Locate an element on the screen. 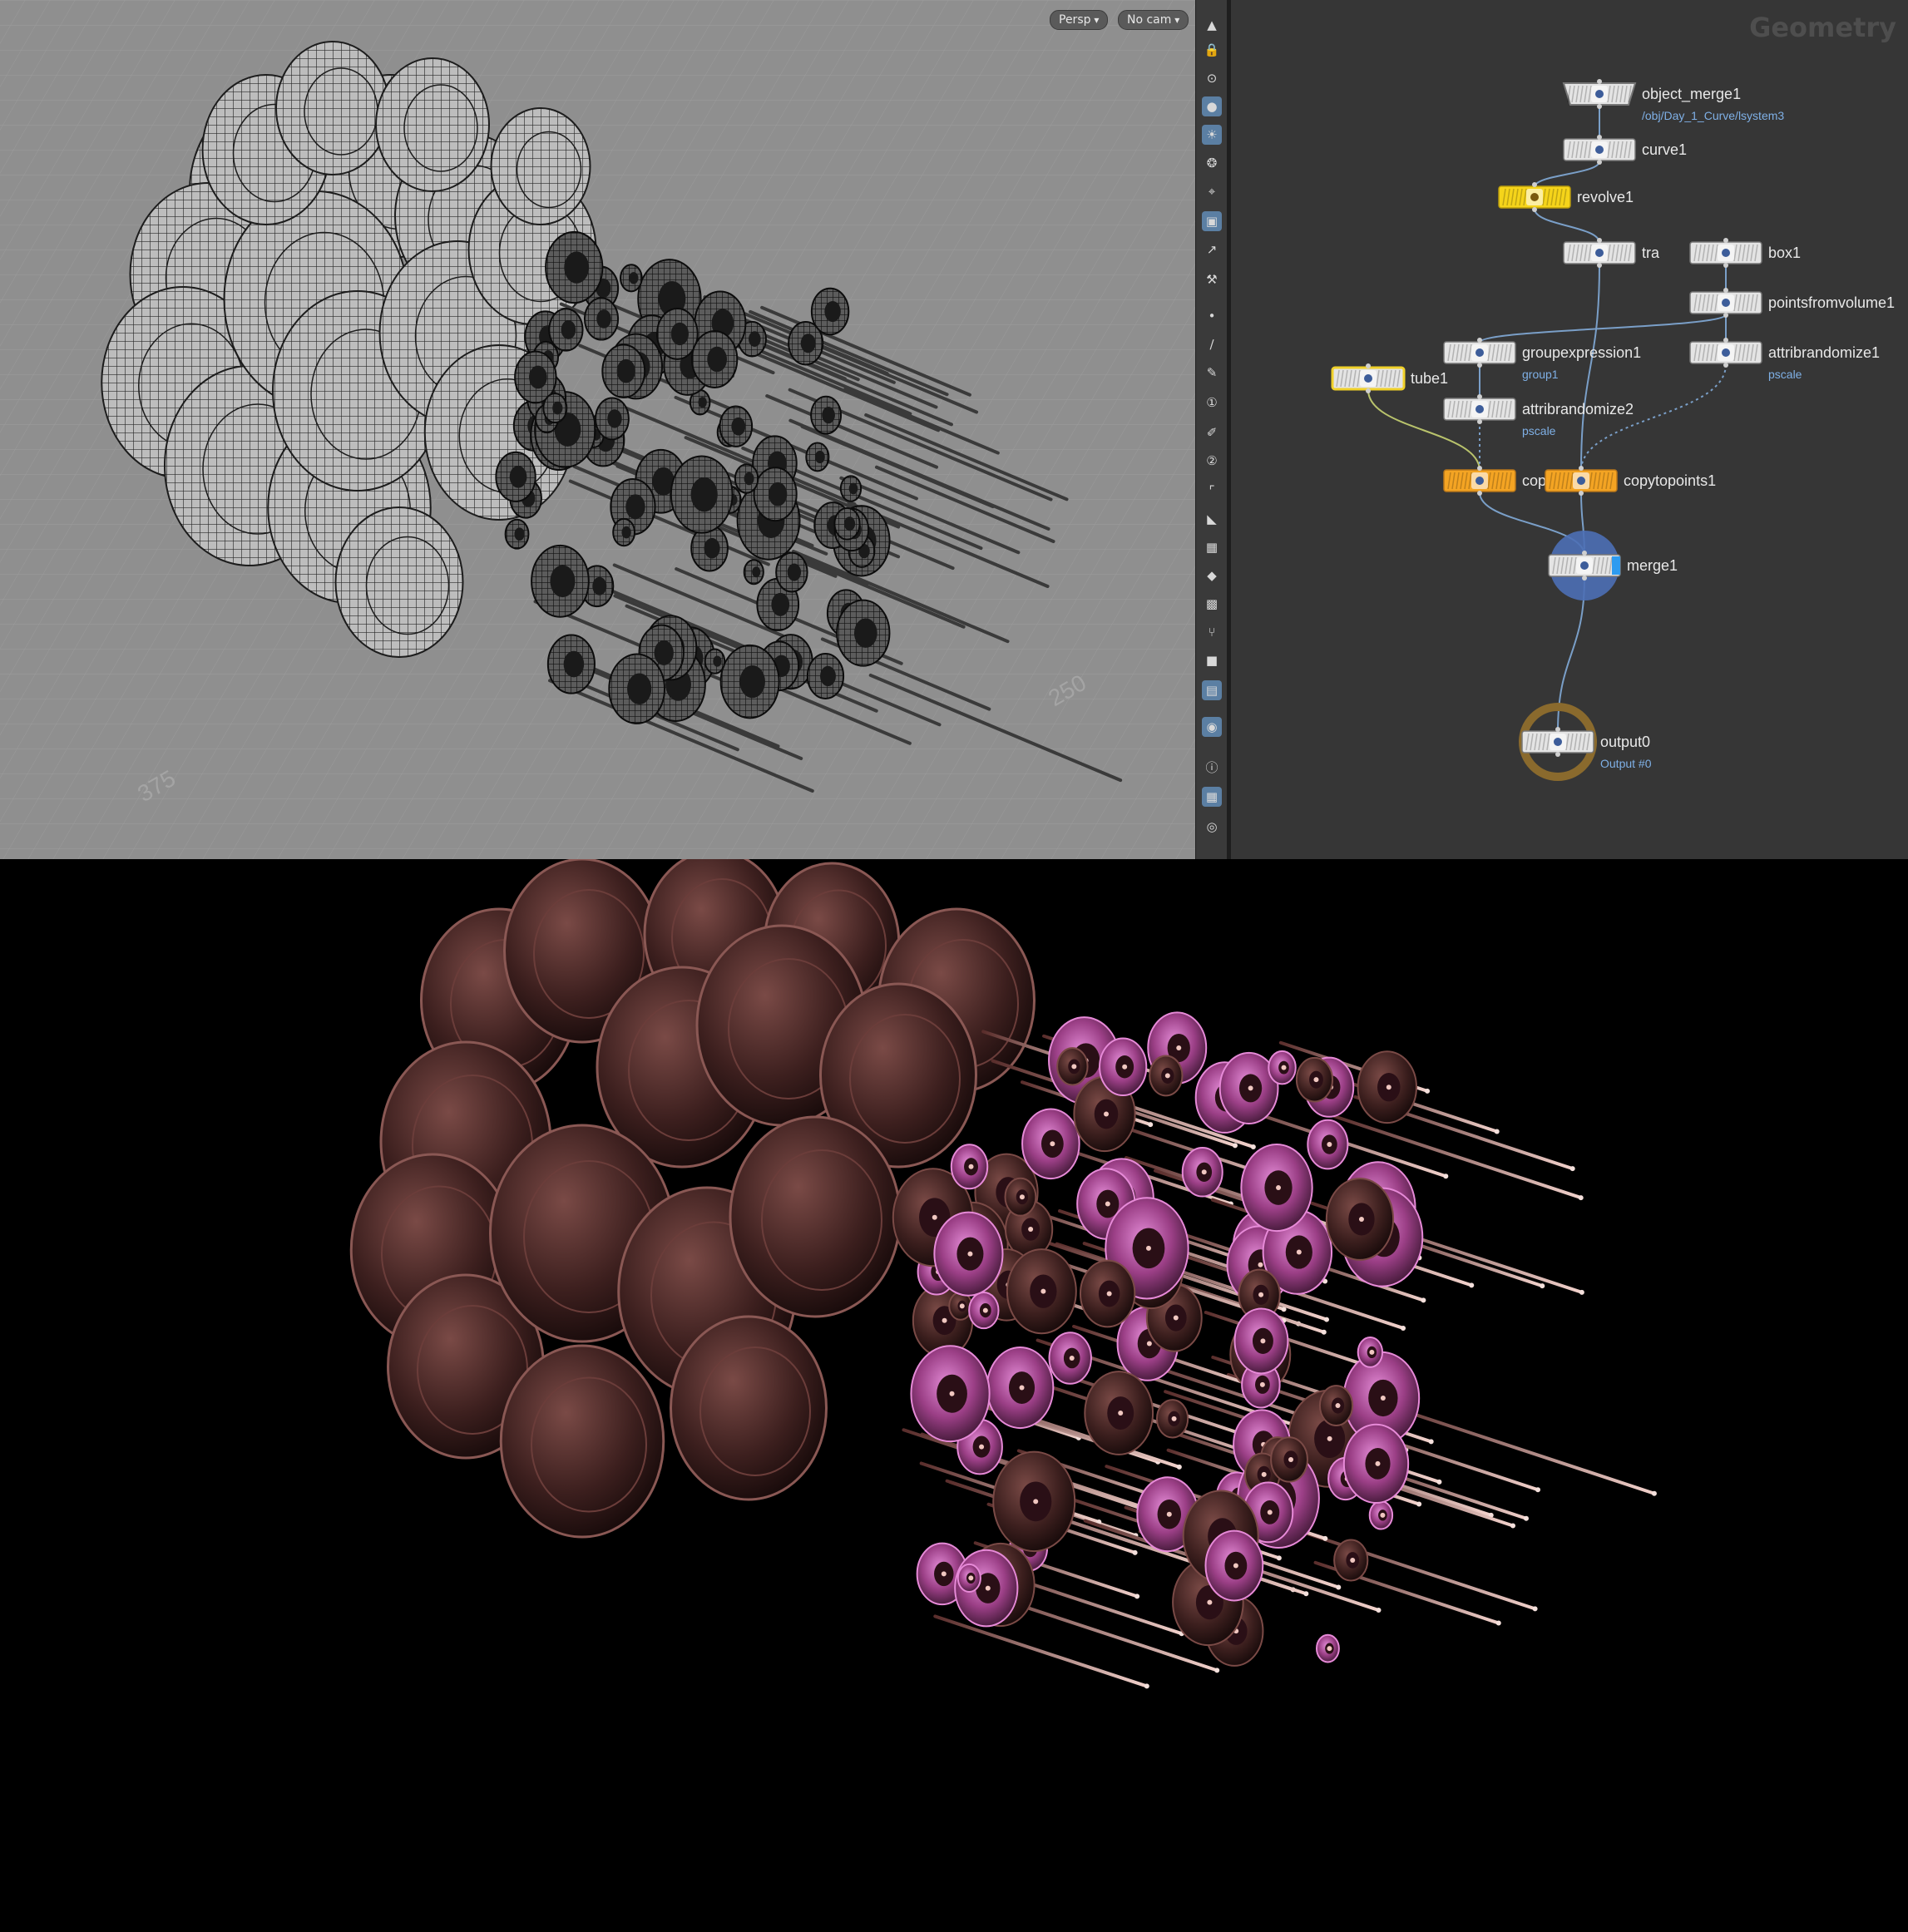 This screenshot has width=1908, height=1932. light-bulb-icon: ❂ is located at coordinates (1212, 163).